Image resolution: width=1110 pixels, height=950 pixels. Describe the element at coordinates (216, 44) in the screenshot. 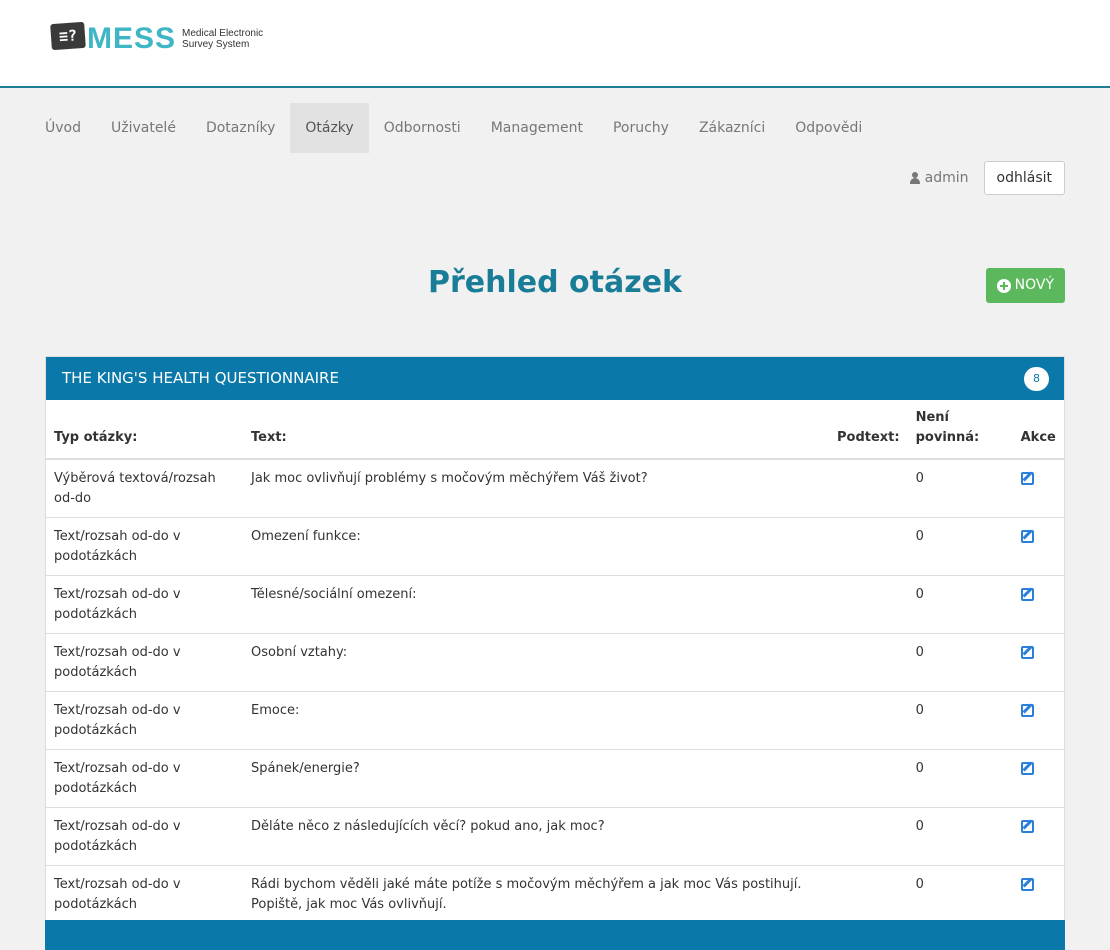

I see `logo-subtitle-line-2: Survey System` at that location.